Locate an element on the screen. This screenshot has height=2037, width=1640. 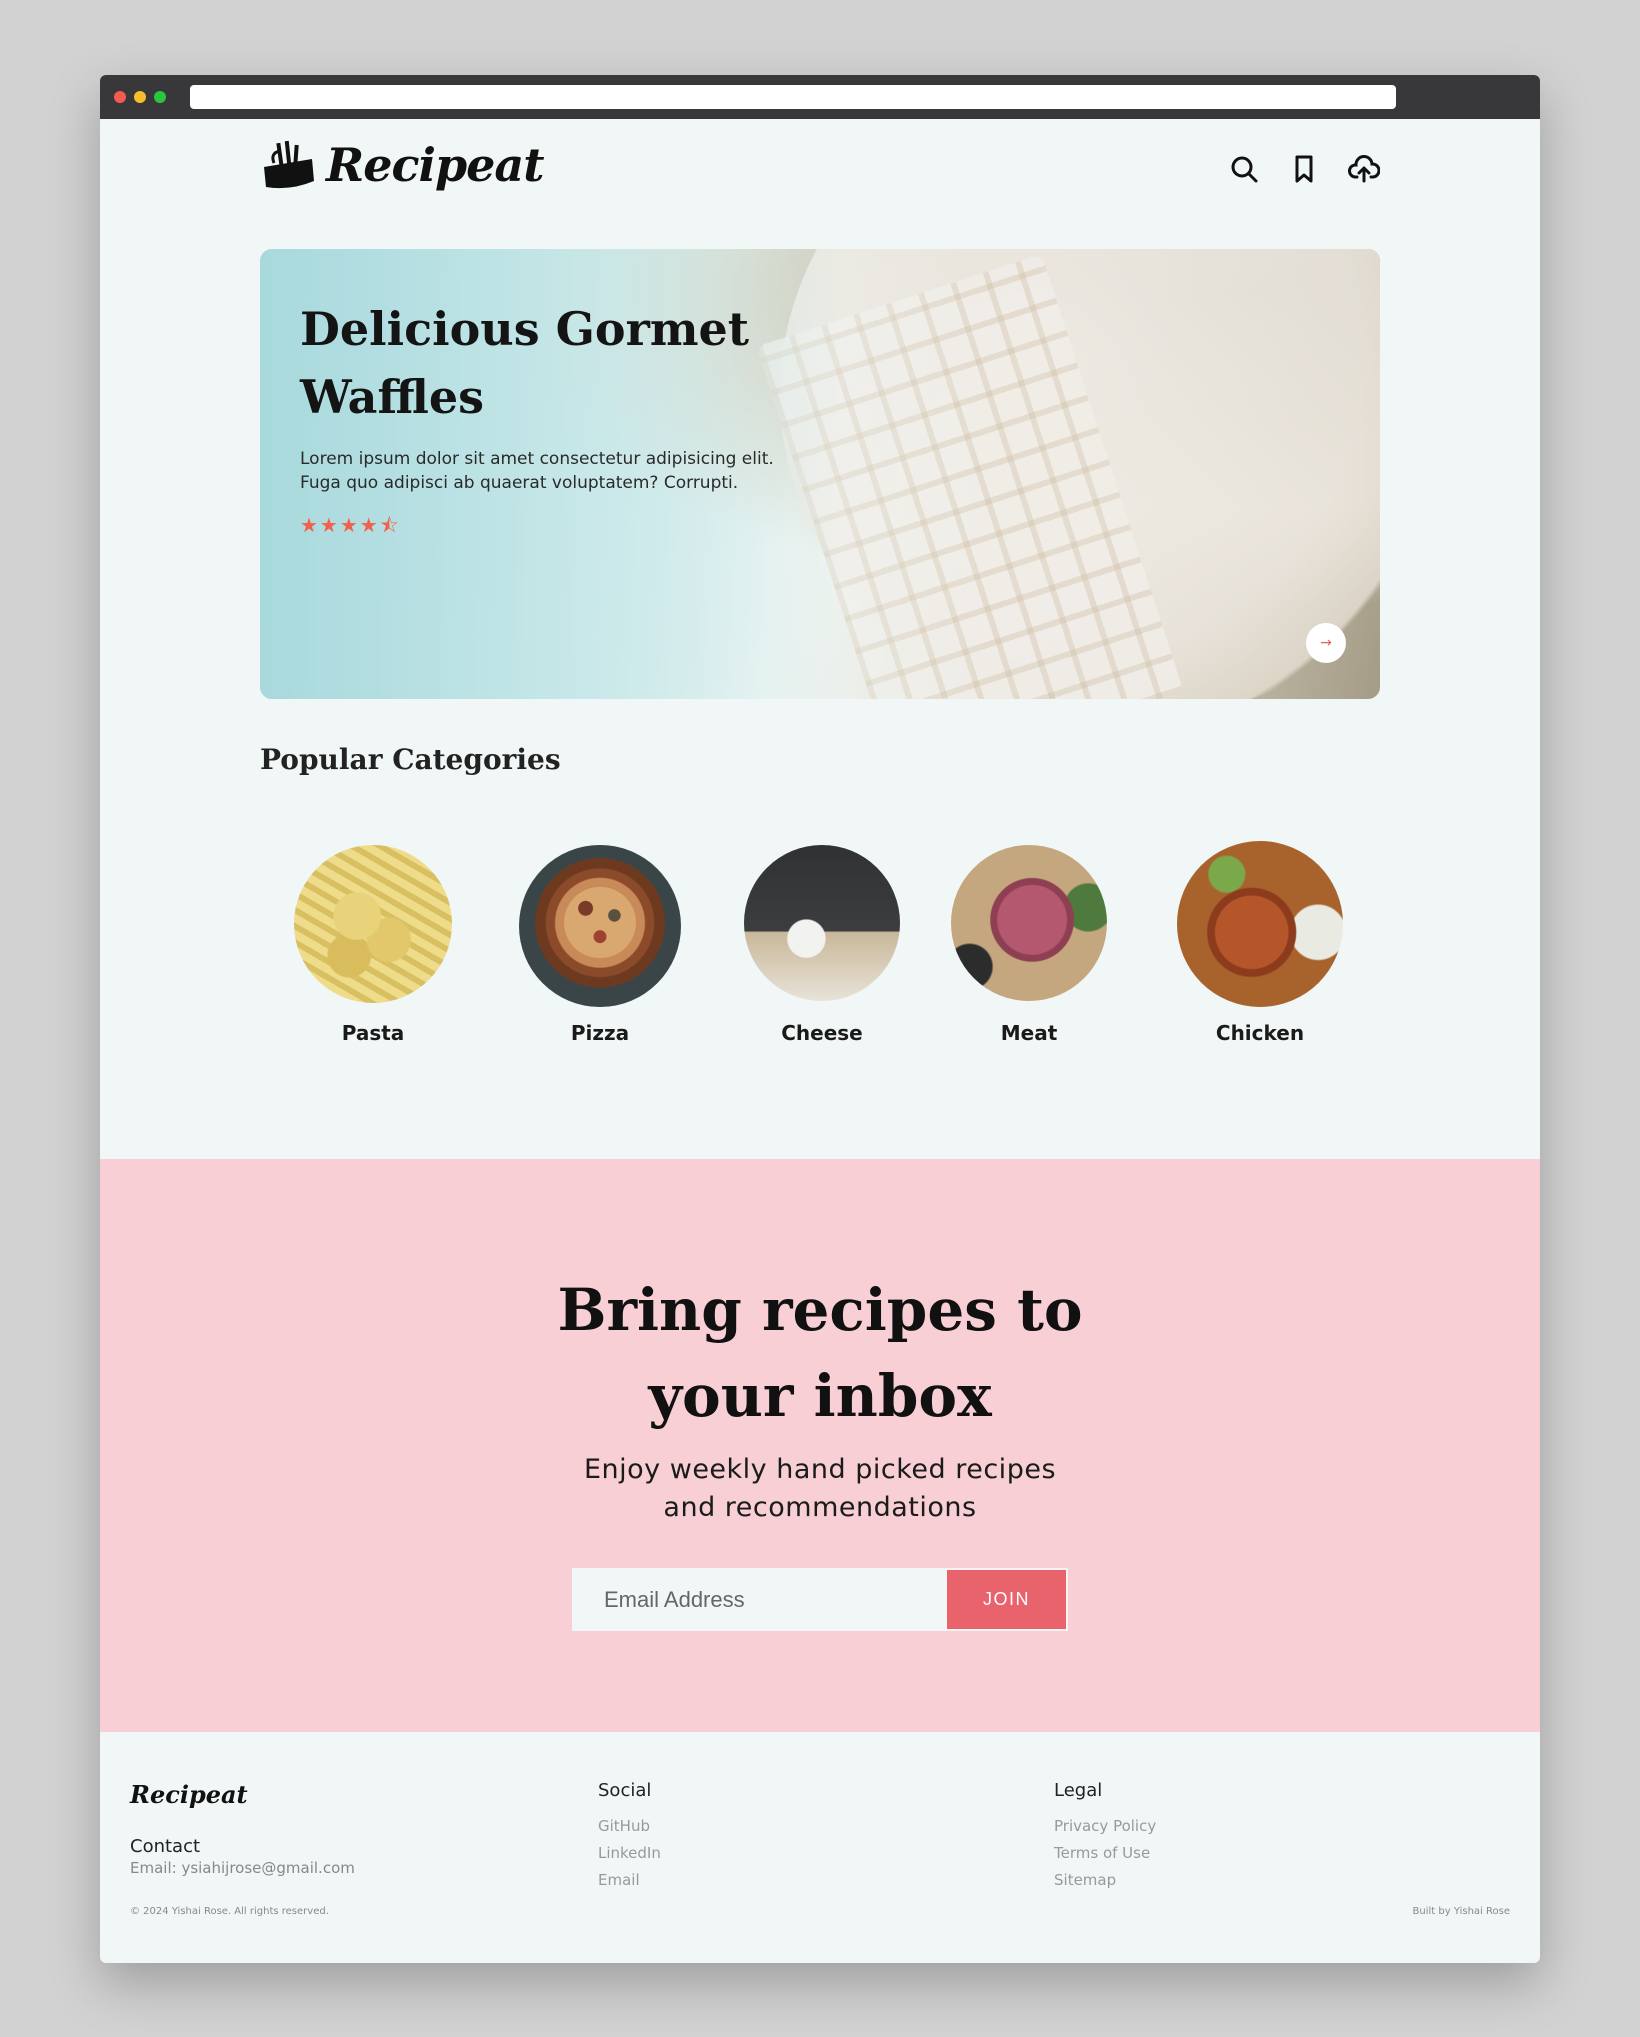
address-bar is located at coordinates (793, 97).